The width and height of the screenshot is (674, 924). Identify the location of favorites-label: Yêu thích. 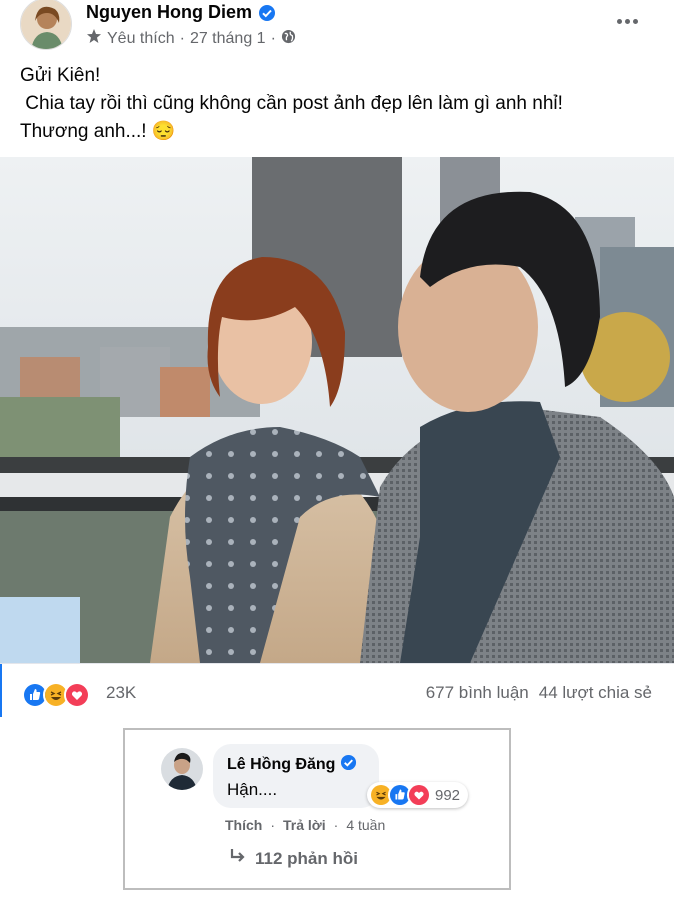
(141, 38).